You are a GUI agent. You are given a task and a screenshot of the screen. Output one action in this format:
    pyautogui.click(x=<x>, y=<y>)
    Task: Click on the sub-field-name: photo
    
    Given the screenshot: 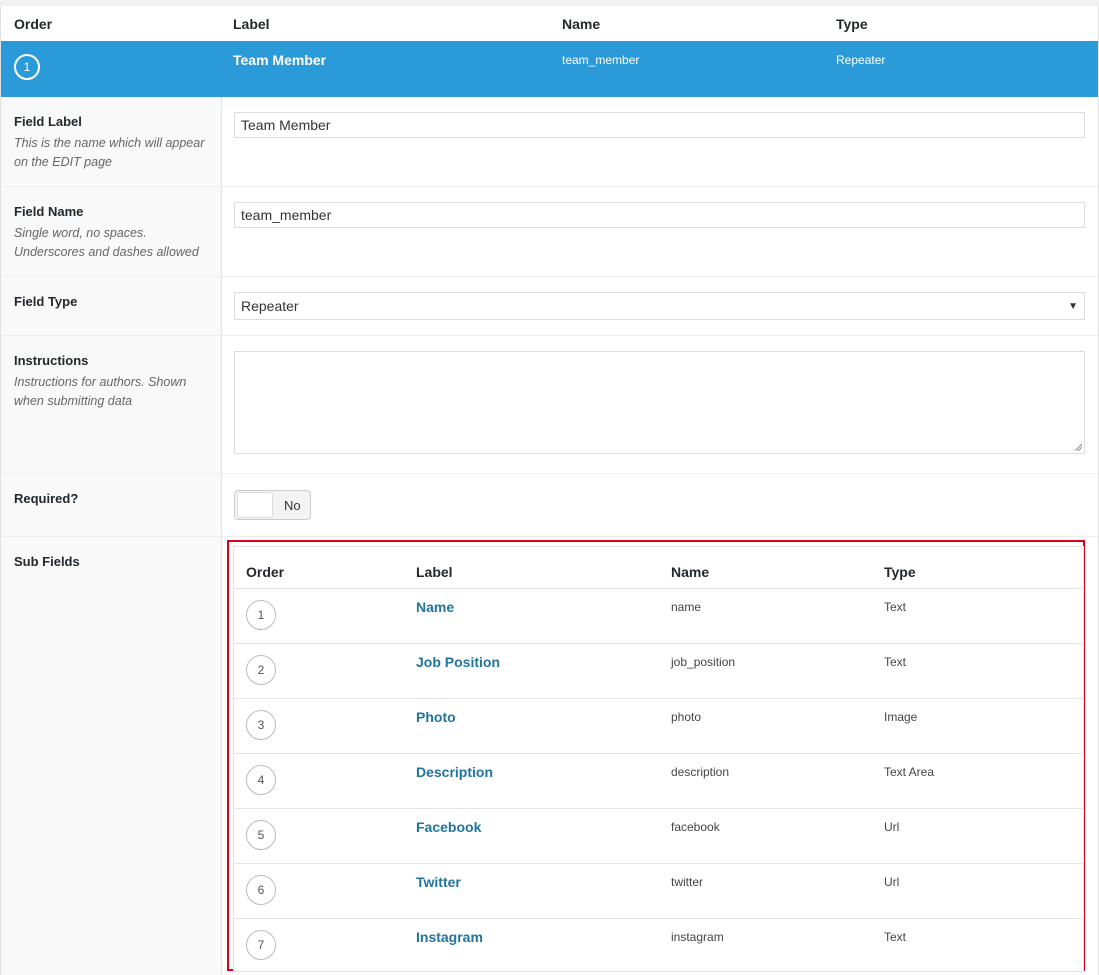 What is the action you would take?
    pyautogui.click(x=686, y=717)
    